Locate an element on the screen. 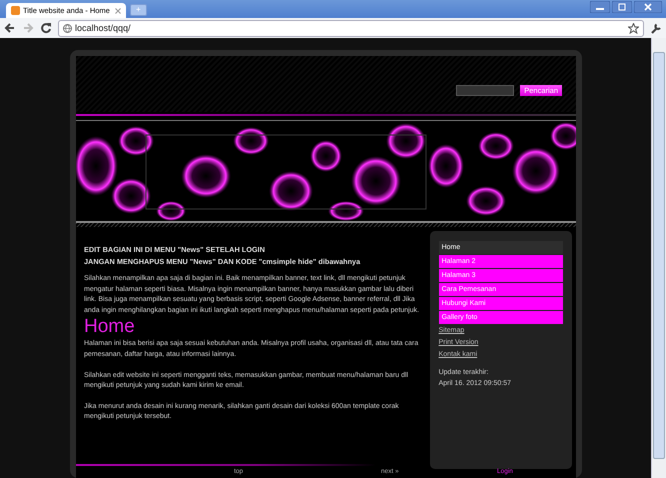 Image resolution: width=666 pixels, height=478 pixels. minimize-icon is located at coordinates (600, 7).